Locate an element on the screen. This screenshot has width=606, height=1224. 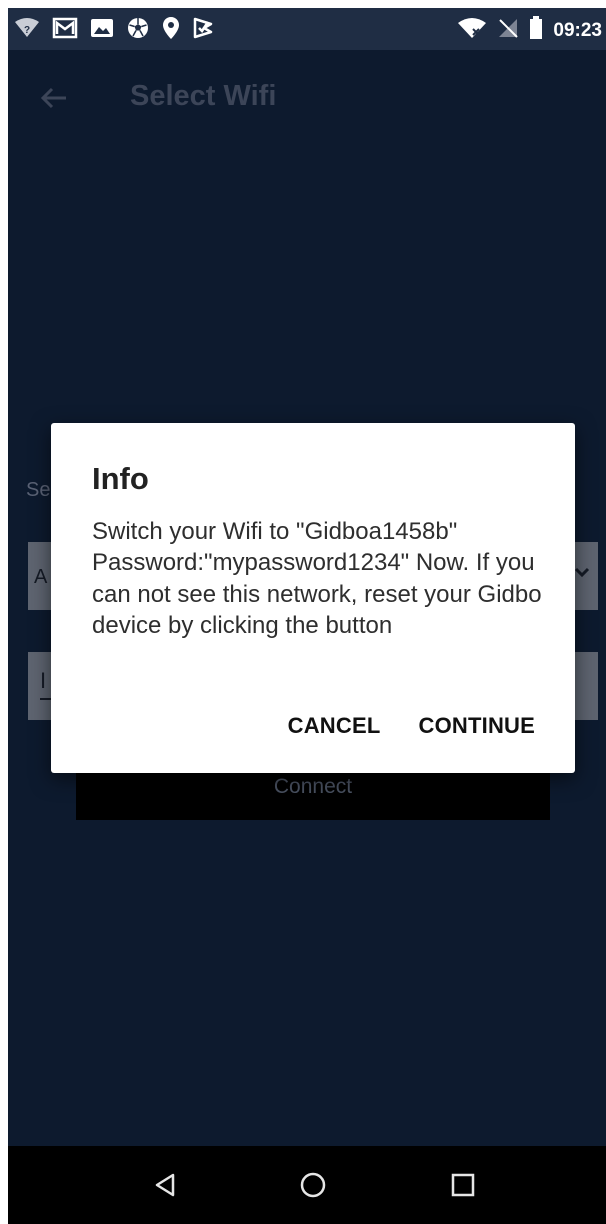
back-triangle-icon is located at coordinates (165, 1185).